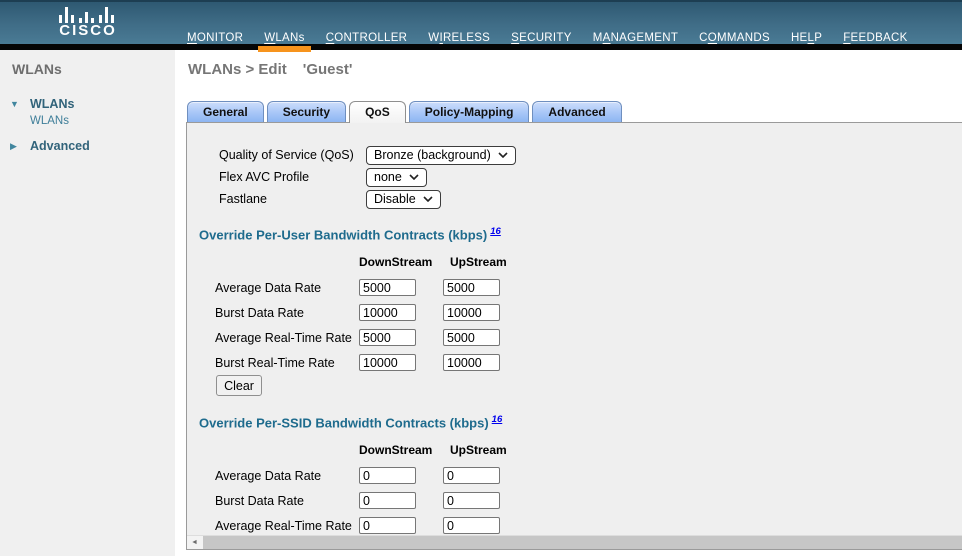  Describe the element at coordinates (239, 385) in the screenshot. I see `clear-button: Clear` at that location.